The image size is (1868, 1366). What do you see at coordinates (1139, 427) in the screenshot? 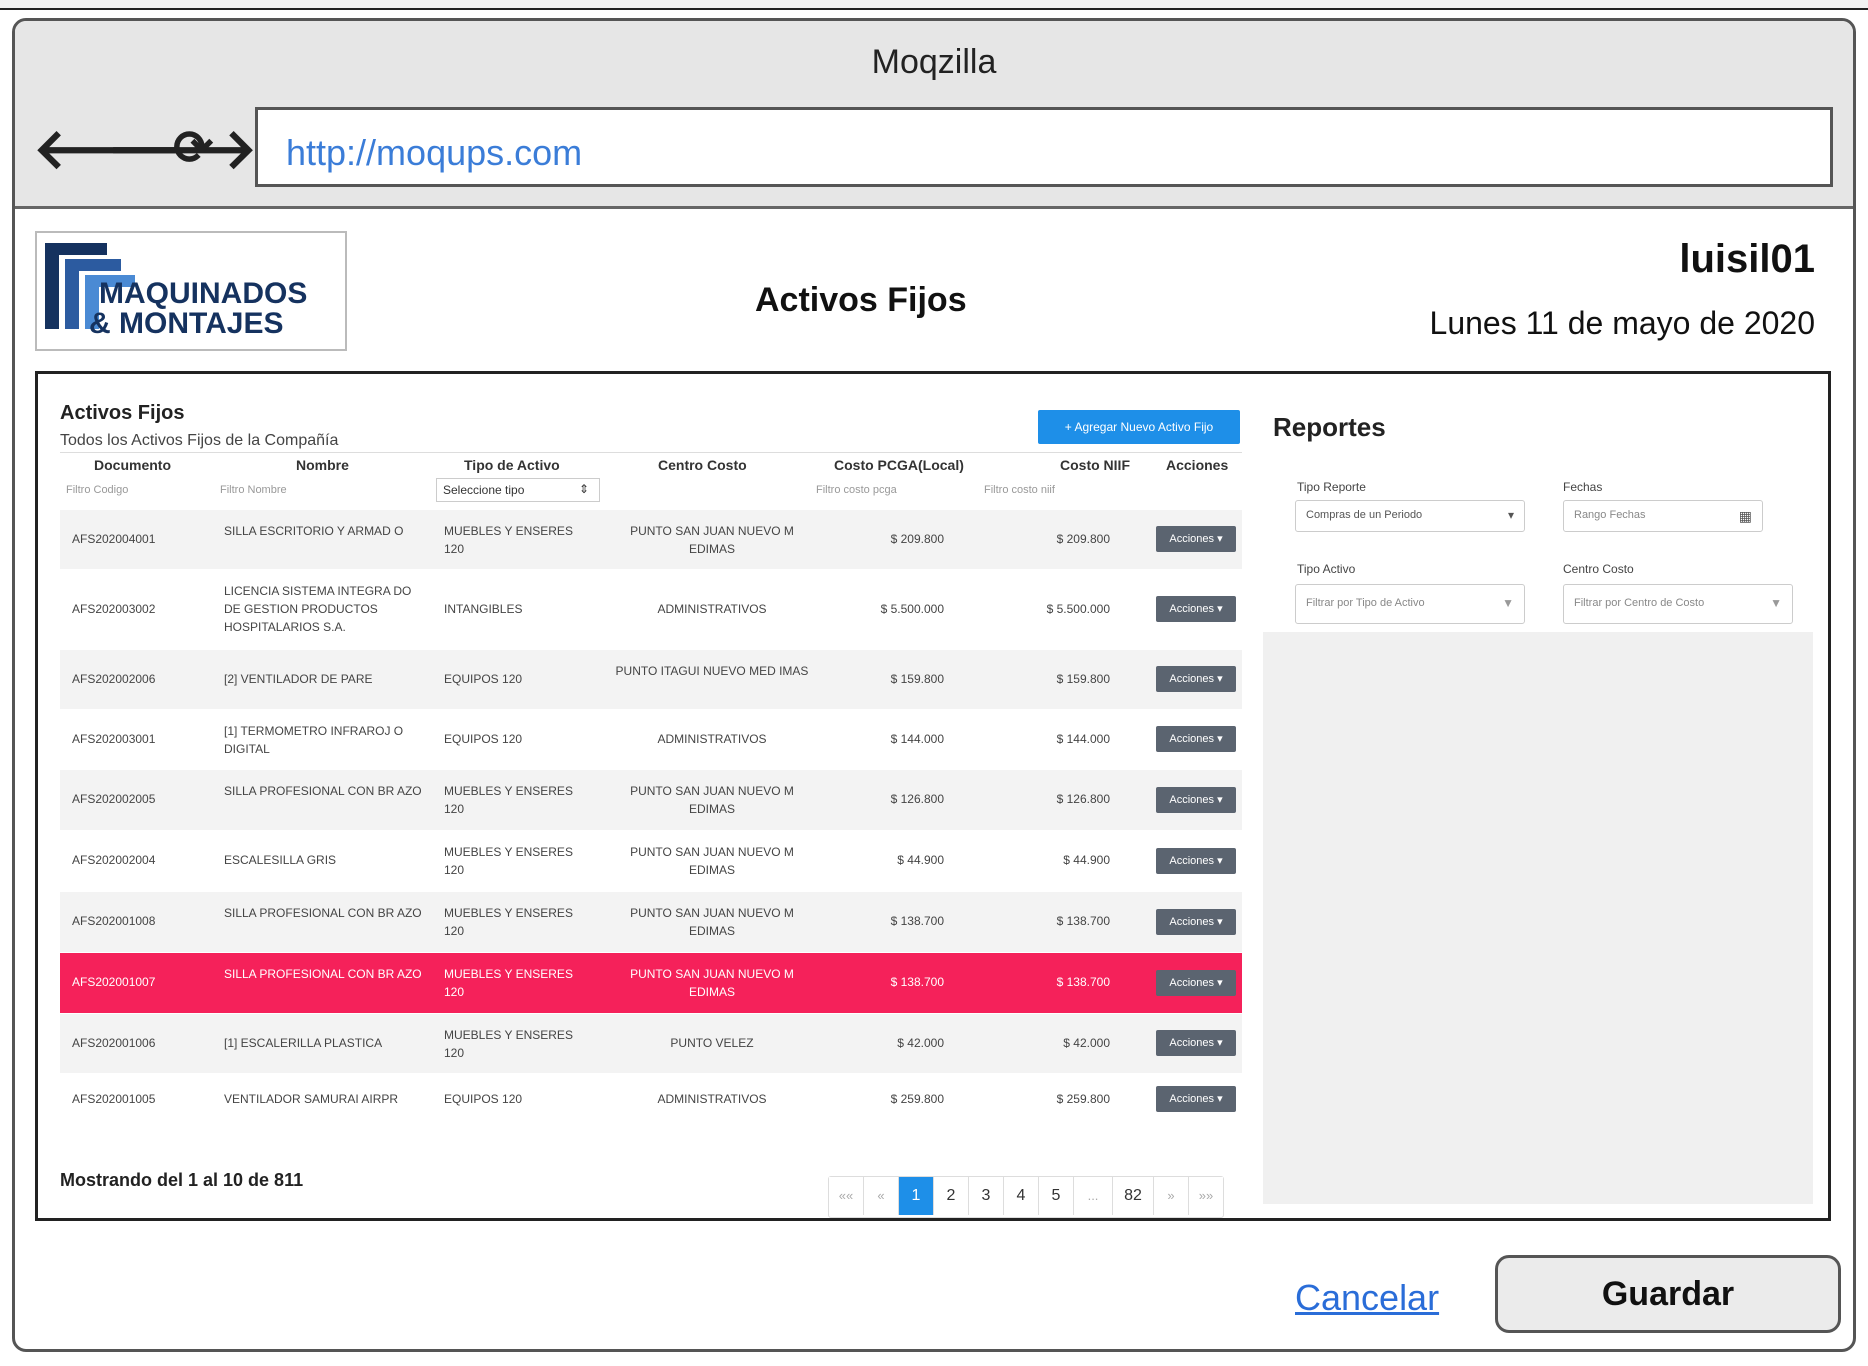
I see `add-asset-button: + Agregar Nuevo Activo Fijo` at bounding box center [1139, 427].